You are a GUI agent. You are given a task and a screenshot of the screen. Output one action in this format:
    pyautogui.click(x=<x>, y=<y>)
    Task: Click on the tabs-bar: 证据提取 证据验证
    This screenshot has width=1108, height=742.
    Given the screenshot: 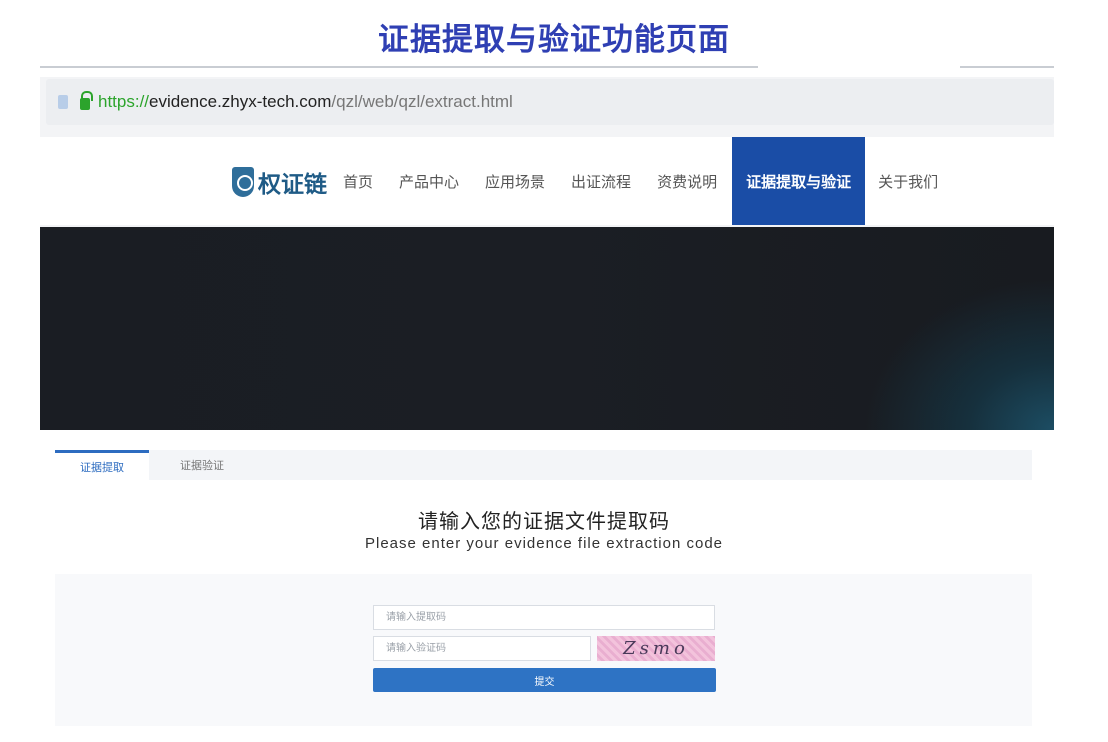 What is the action you would take?
    pyautogui.click(x=543, y=465)
    